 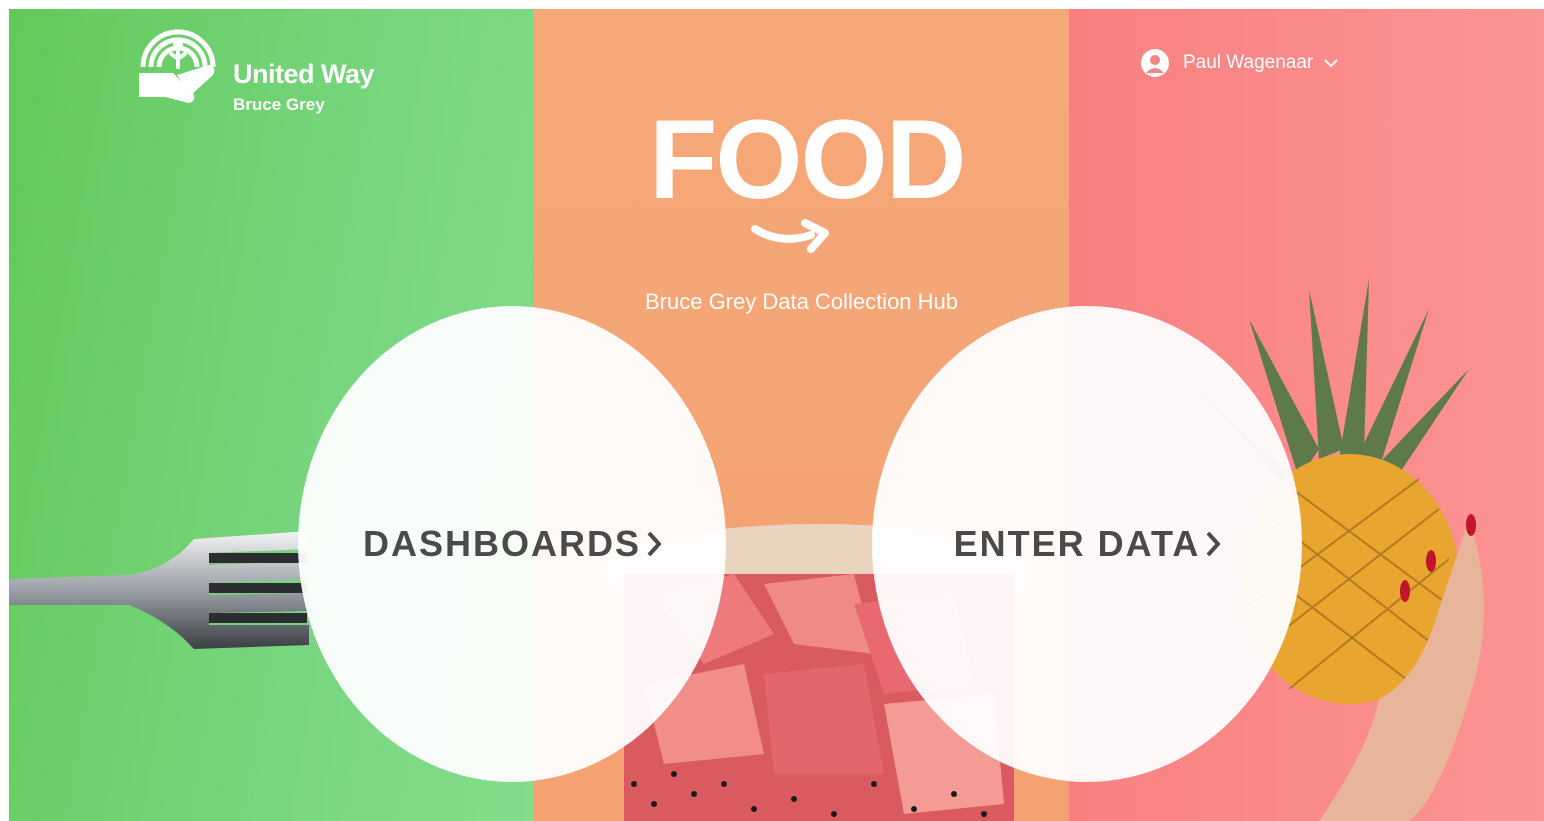 What do you see at coordinates (1248, 62) in the screenshot?
I see `user-name: Paul Wagenaar` at bounding box center [1248, 62].